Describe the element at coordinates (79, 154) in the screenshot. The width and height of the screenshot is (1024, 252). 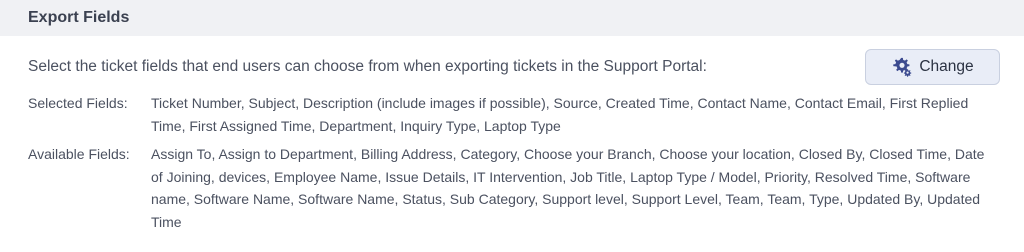
I see `available-fields-label: Available Fields:` at that location.